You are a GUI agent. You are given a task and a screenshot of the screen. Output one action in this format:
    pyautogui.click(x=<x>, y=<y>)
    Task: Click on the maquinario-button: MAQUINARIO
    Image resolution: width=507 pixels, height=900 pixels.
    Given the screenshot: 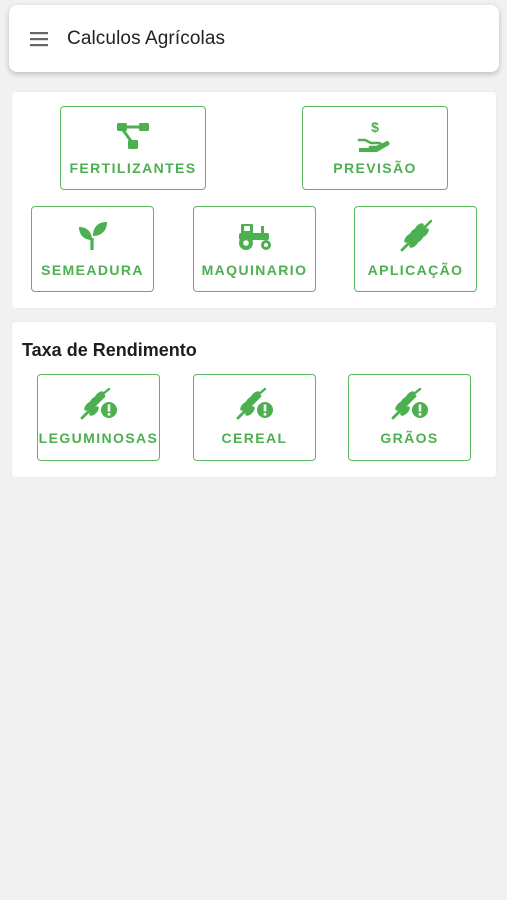 What is the action you would take?
    pyautogui.click(x=254, y=249)
    